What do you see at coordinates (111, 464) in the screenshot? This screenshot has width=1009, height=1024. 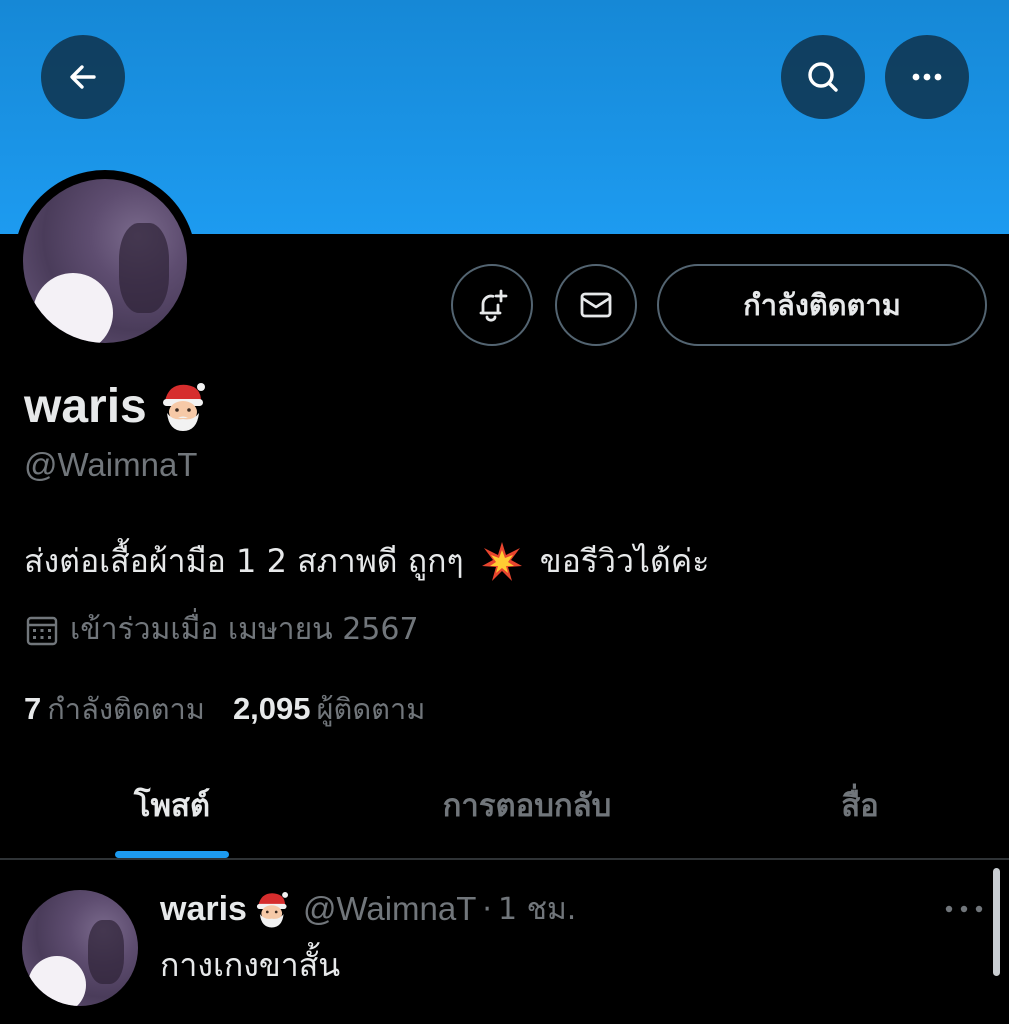 I see `profile-handle: @WaimnaT` at bounding box center [111, 464].